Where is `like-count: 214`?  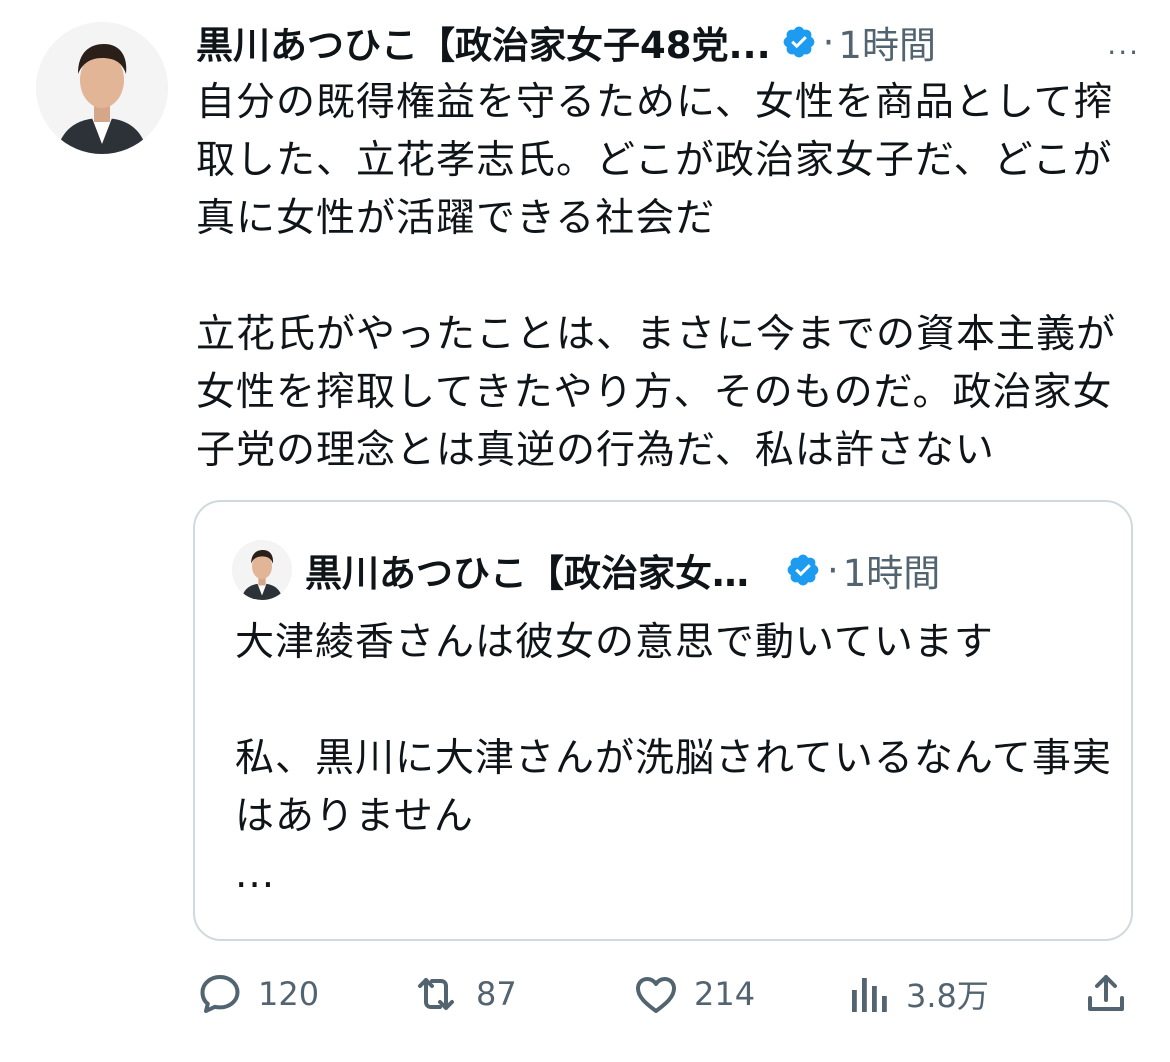 like-count: 214 is located at coordinates (725, 994).